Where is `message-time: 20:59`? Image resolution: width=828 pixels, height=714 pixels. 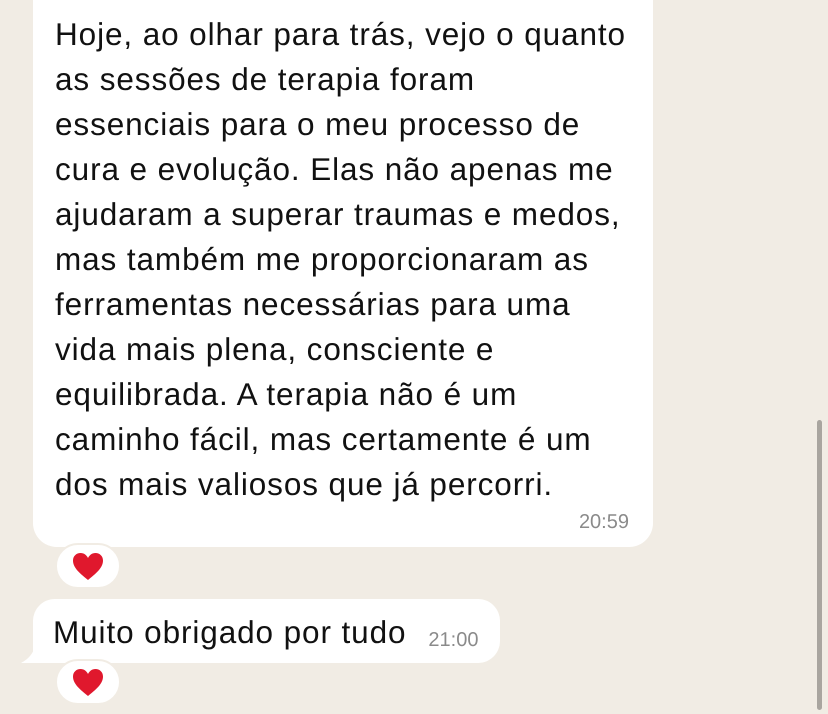
message-time: 20:59 is located at coordinates (603, 522).